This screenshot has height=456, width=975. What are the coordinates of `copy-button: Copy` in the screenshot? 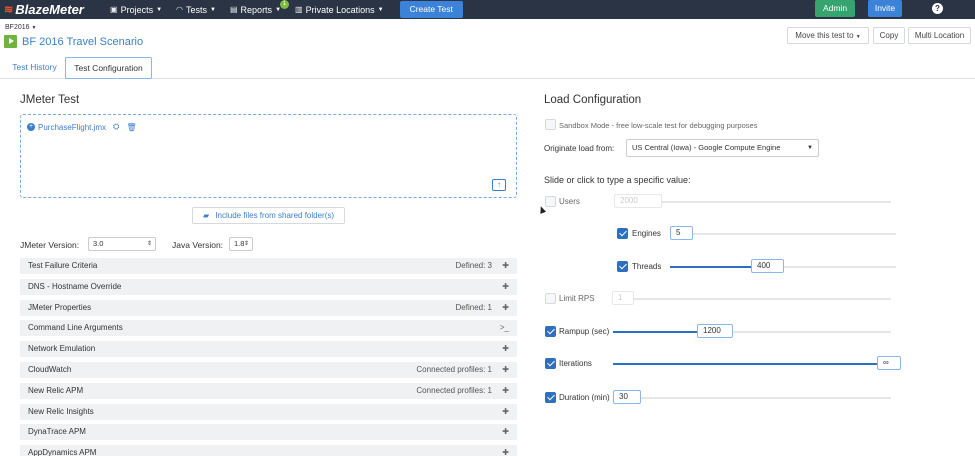 It's located at (889, 35).